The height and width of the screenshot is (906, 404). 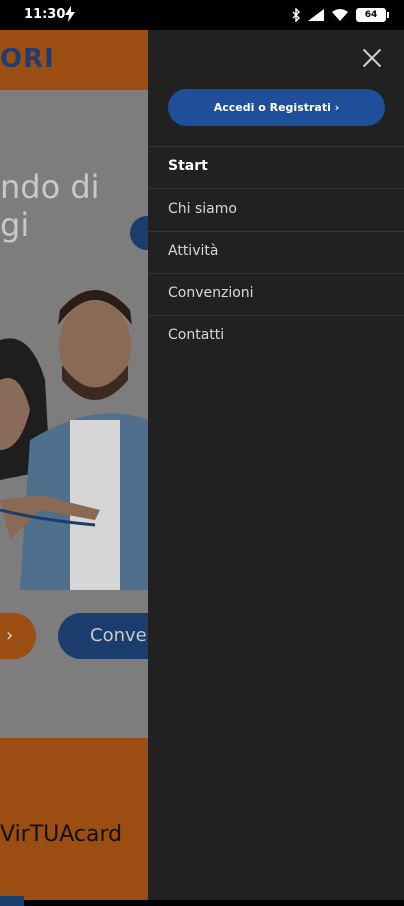 What do you see at coordinates (276, 107) in the screenshot?
I see `login-register-button: Accedi o Registrati ›` at bounding box center [276, 107].